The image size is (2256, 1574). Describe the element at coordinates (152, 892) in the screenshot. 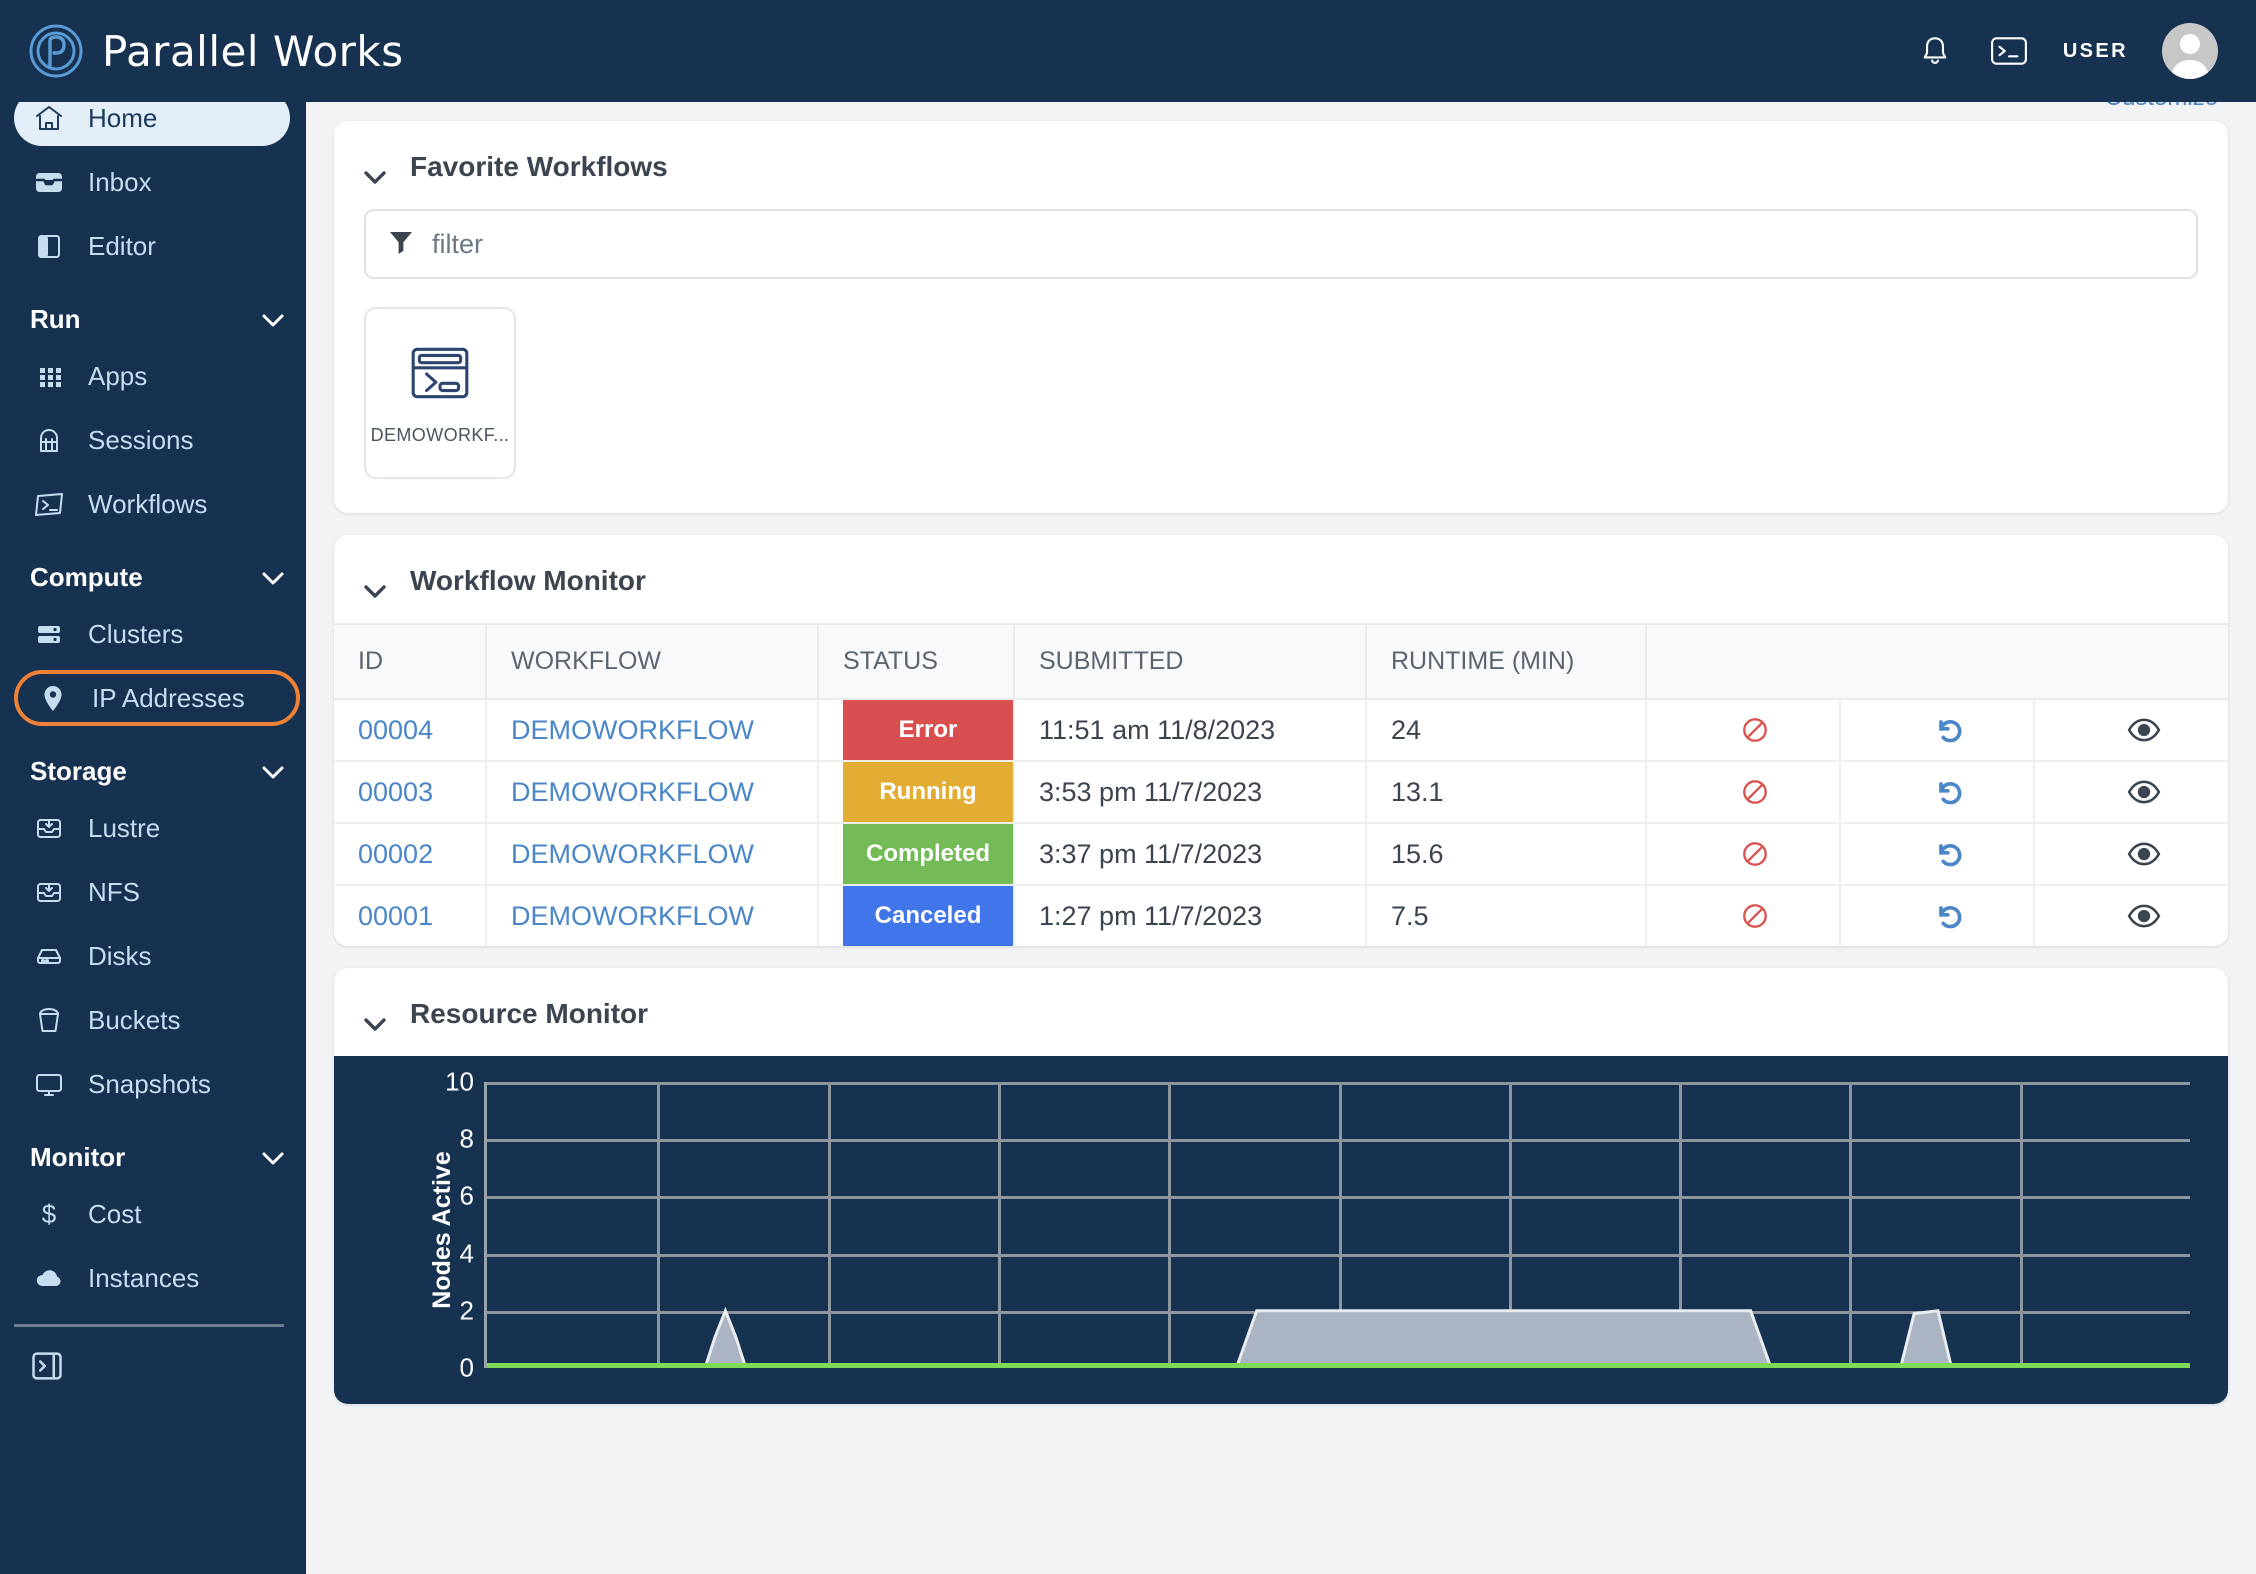

I see `sidebar-item-nfs: NFS` at that location.